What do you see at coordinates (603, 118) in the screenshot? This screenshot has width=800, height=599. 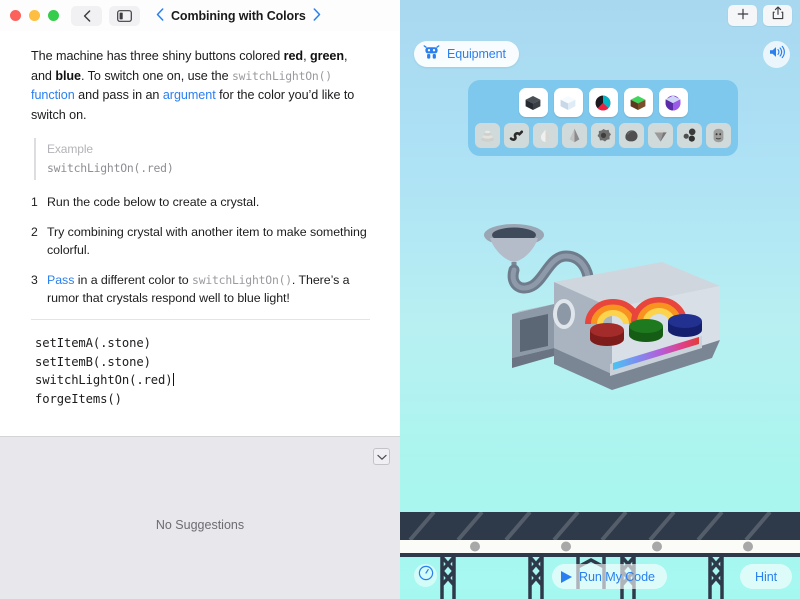 I see `equipment-tray` at bounding box center [603, 118].